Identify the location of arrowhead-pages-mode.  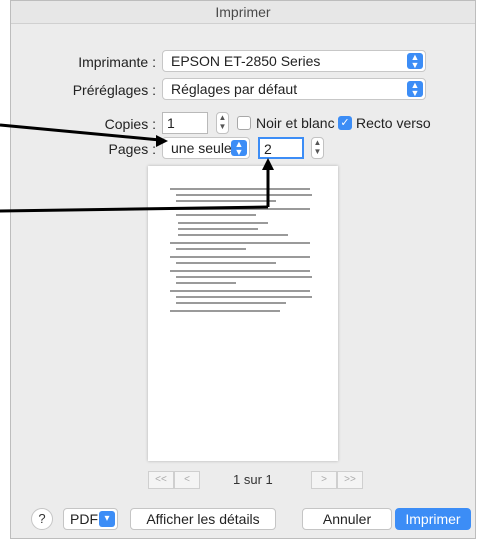
(162, 141).